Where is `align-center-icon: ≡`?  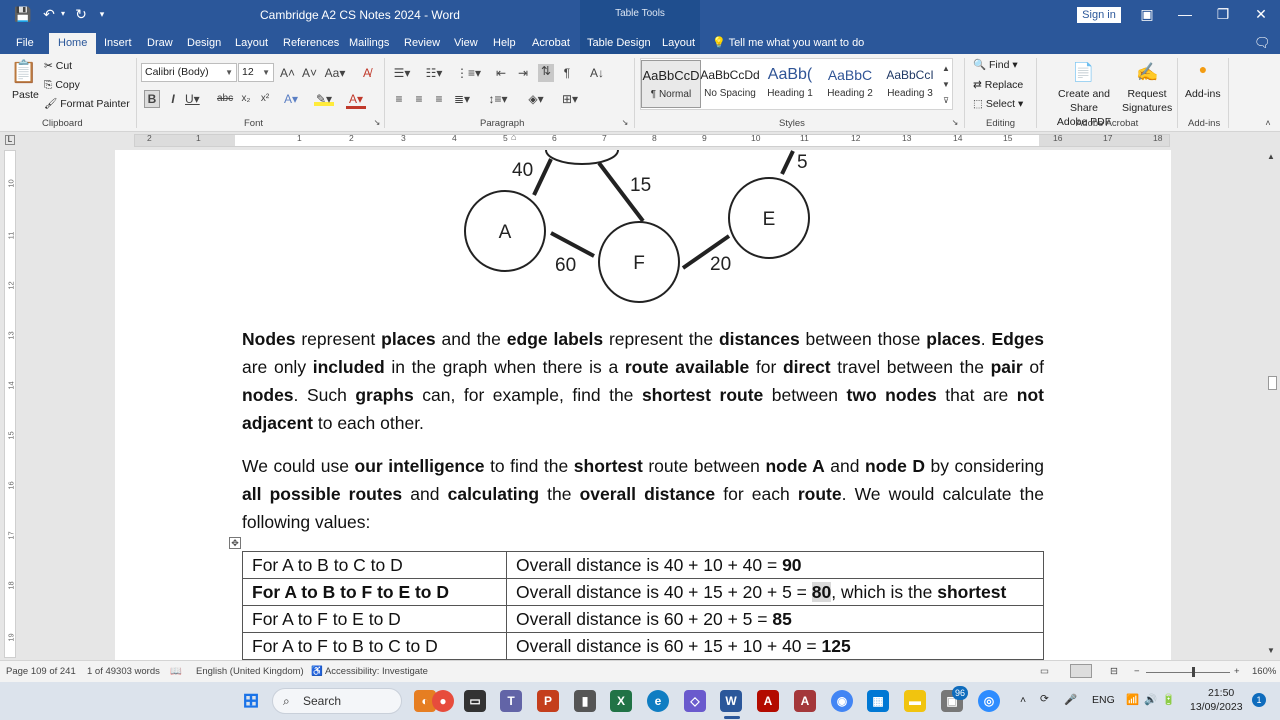
align-center-icon: ≡ is located at coordinates (419, 99).